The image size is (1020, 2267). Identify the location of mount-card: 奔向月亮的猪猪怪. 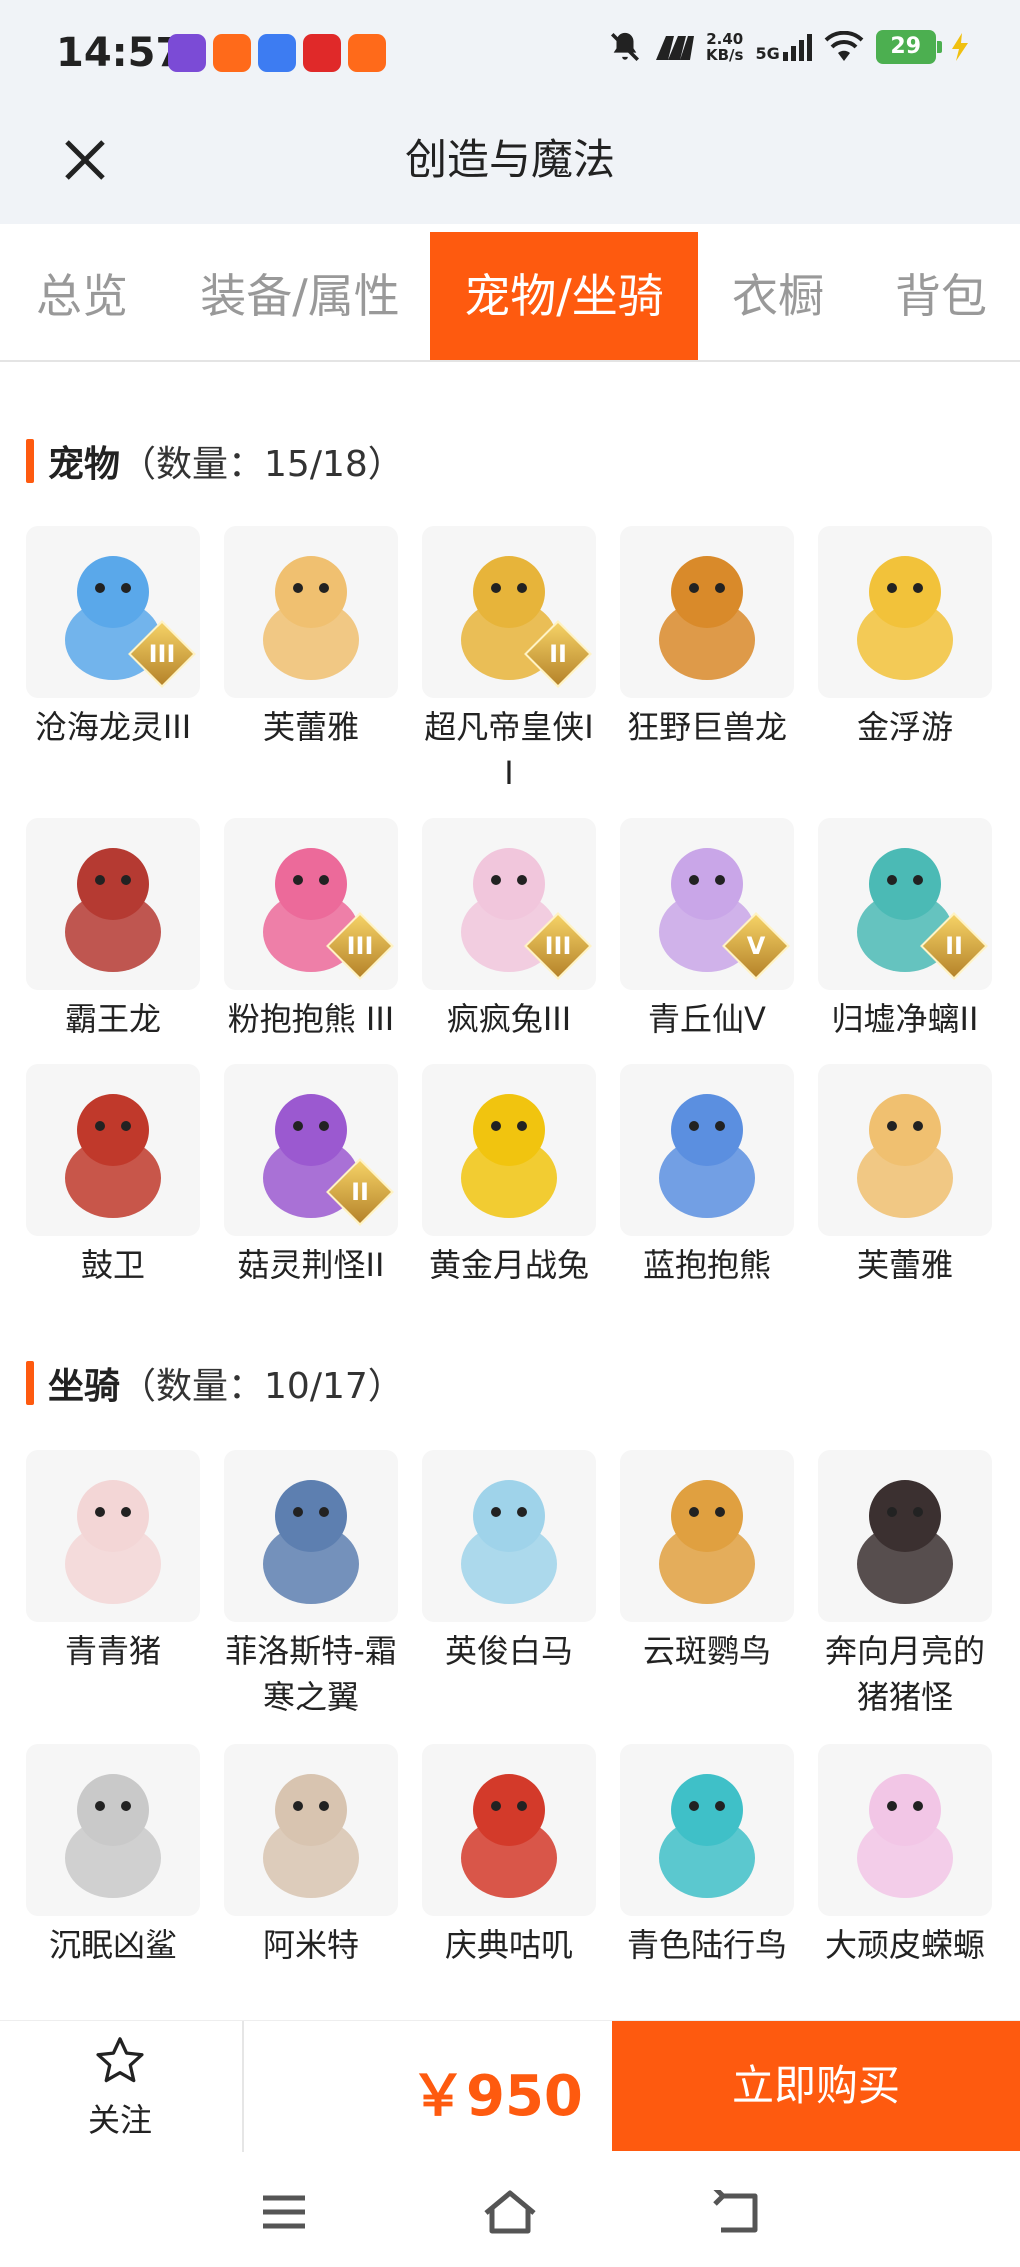
(905, 1585).